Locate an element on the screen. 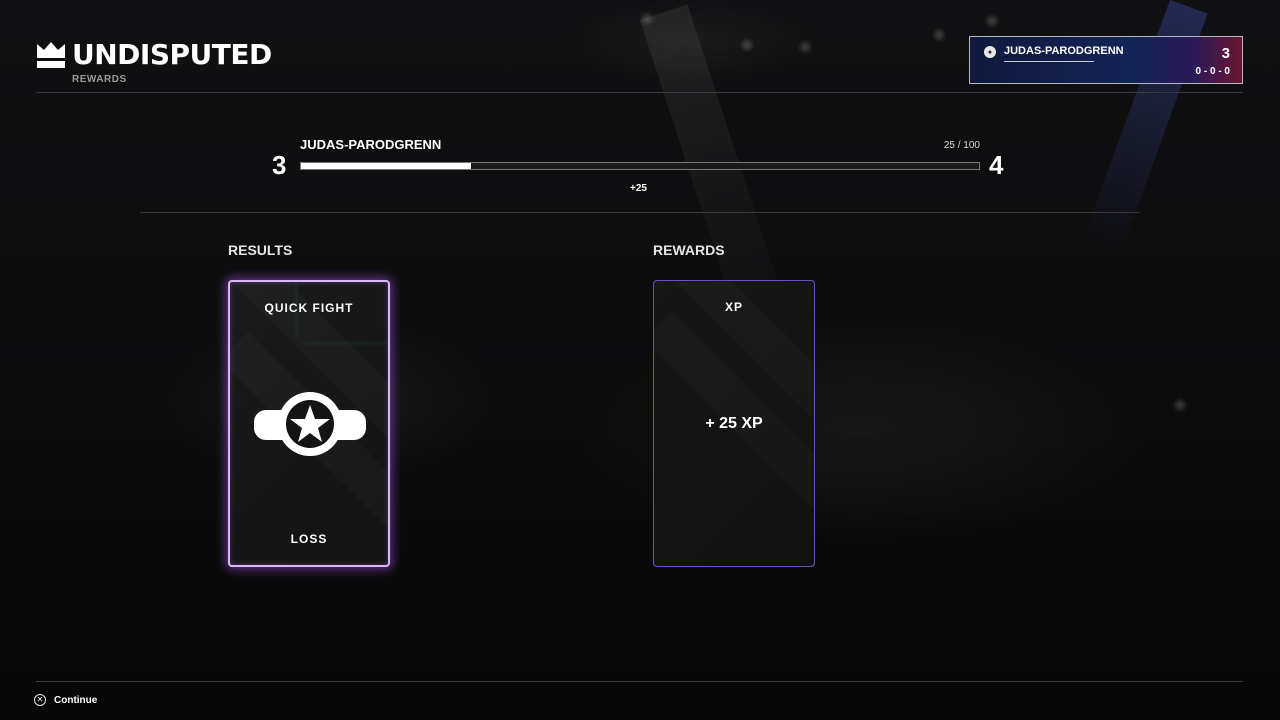 This screenshot has width=1280, height=720. xp-reward-amount: + 25 XP is located at coordinates (734, 423).